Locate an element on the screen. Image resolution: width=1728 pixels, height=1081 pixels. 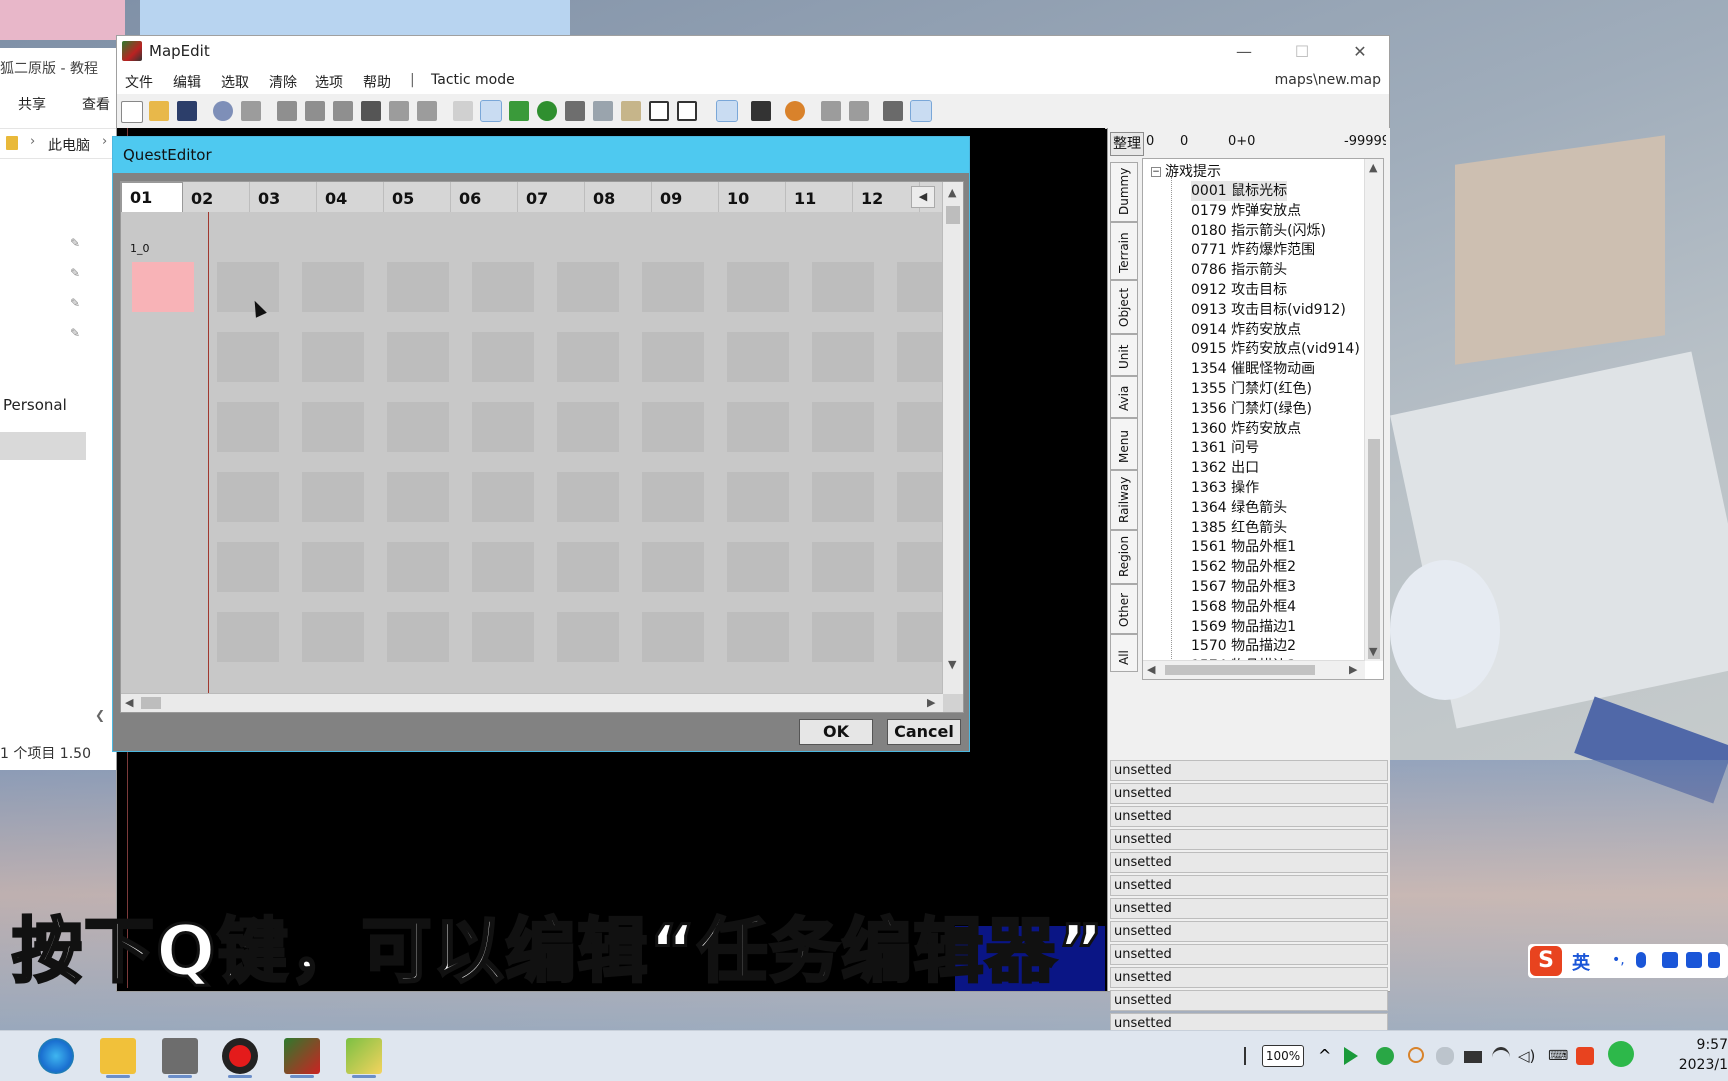
quest-tab: 03 is located at coordinates (283, 197).